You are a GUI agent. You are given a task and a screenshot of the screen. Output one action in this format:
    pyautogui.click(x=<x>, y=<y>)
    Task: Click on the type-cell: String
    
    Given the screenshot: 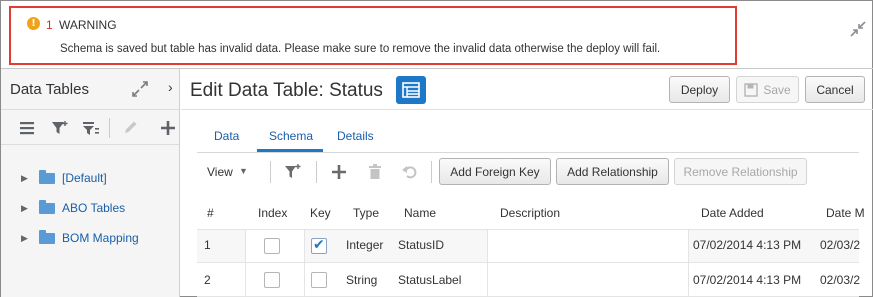 What is the action you would take?
    pyautogui.click(x=362, y=280)
    